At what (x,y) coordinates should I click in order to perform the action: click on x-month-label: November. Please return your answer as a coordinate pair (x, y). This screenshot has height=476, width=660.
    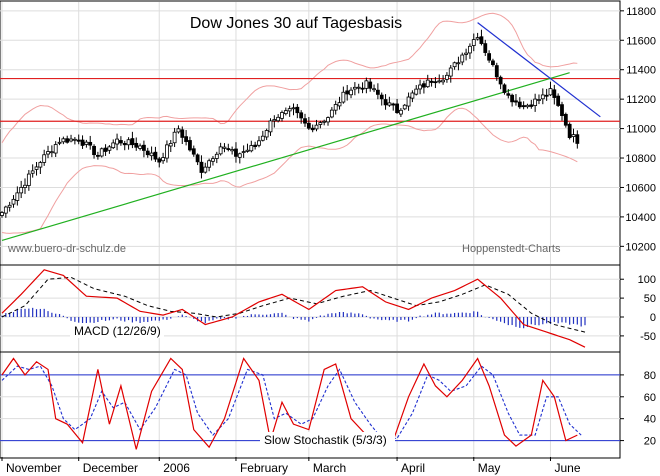
    Looking at the image, I should click on (33, 468).